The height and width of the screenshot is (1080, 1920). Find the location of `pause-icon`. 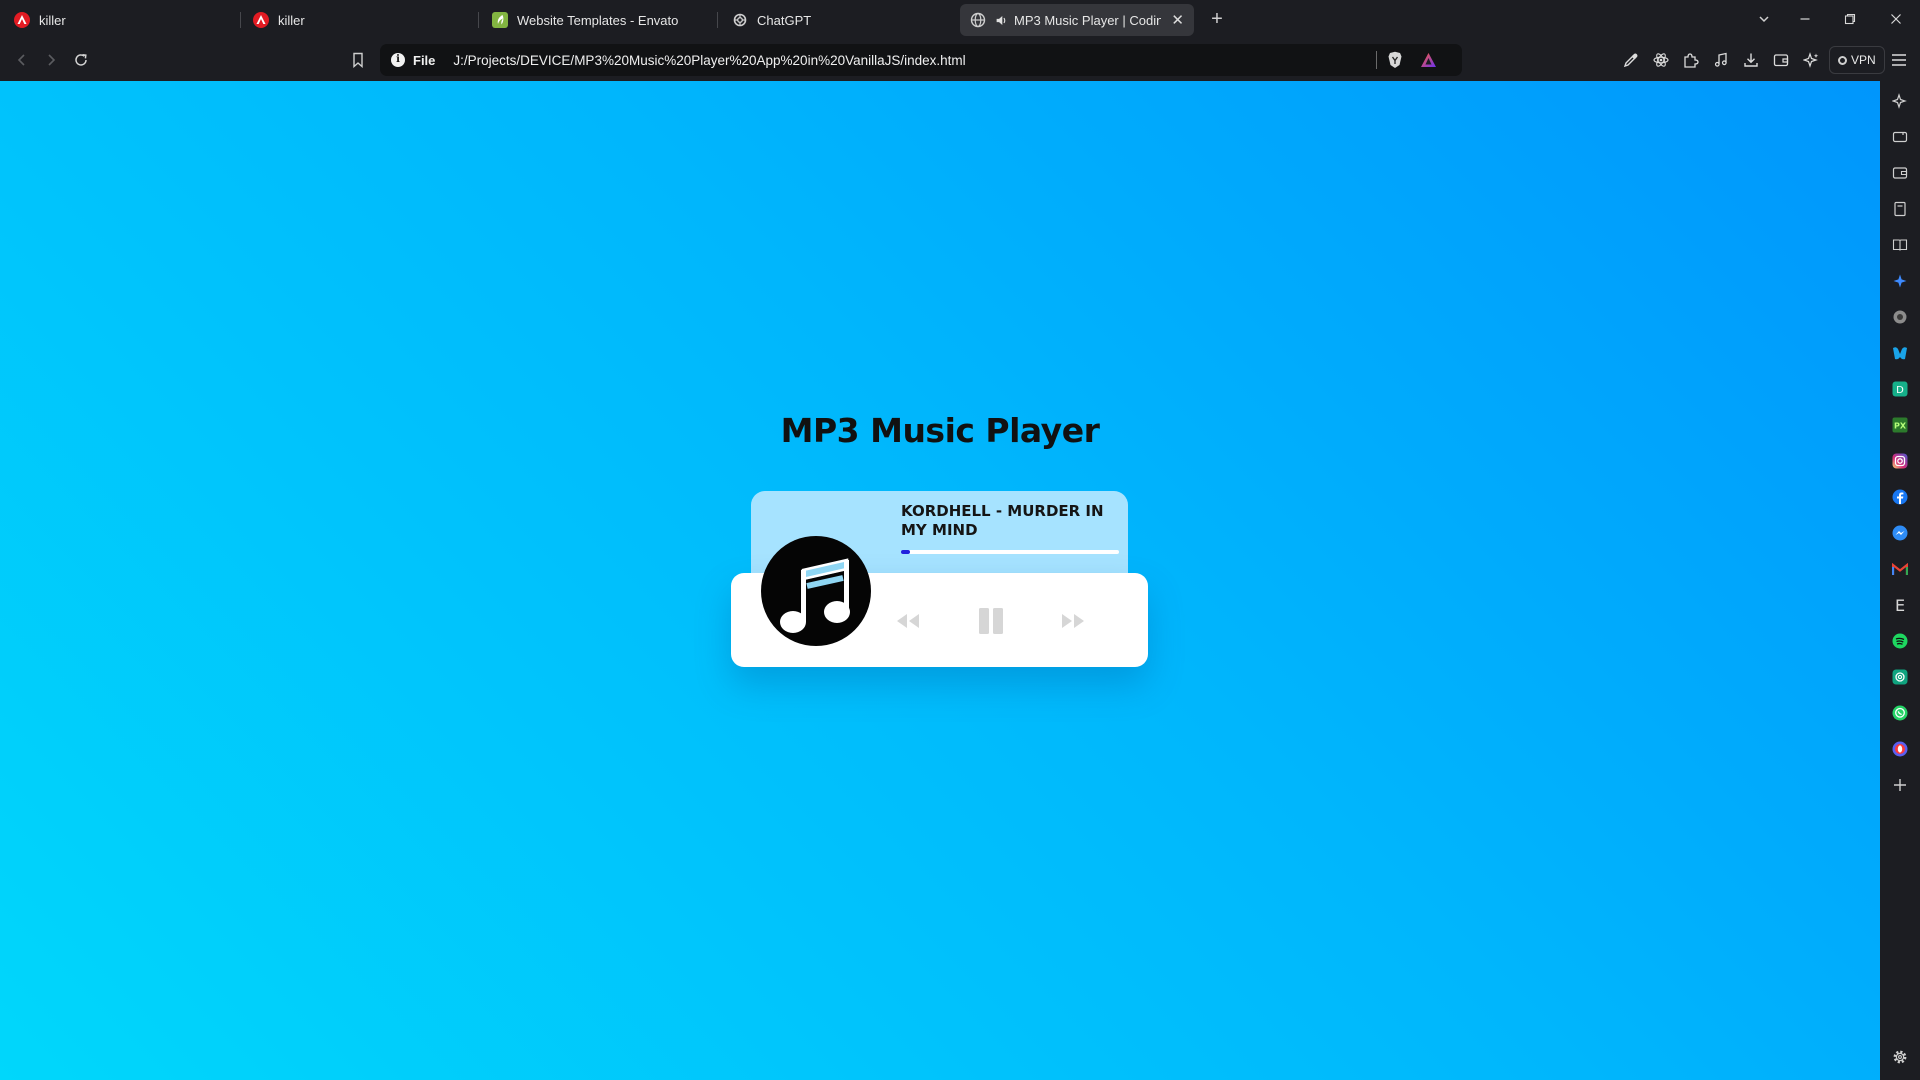

pause-icon is located at coordinates (991, 621).